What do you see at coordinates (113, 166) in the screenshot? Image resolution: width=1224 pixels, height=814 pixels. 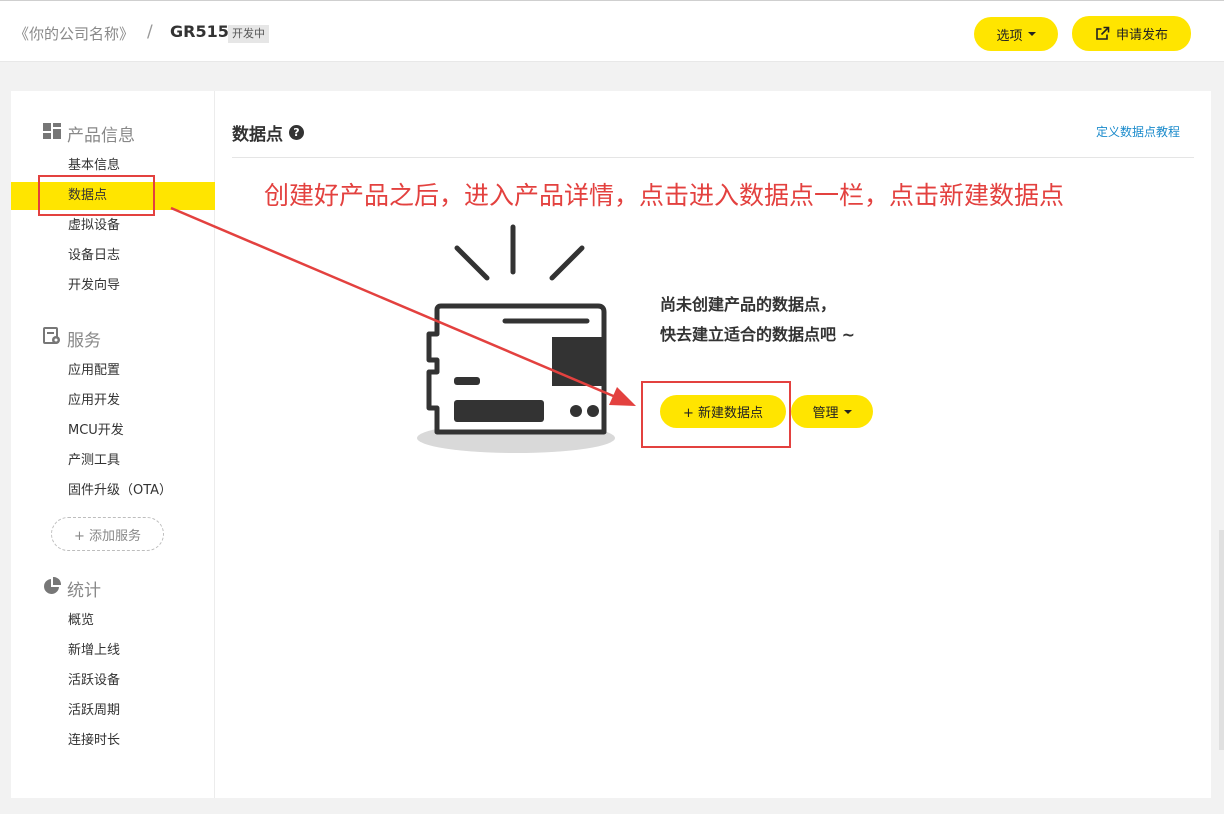 I see `sidebar-item-basic-info: 基本信息` at bounding box center [113, 166].